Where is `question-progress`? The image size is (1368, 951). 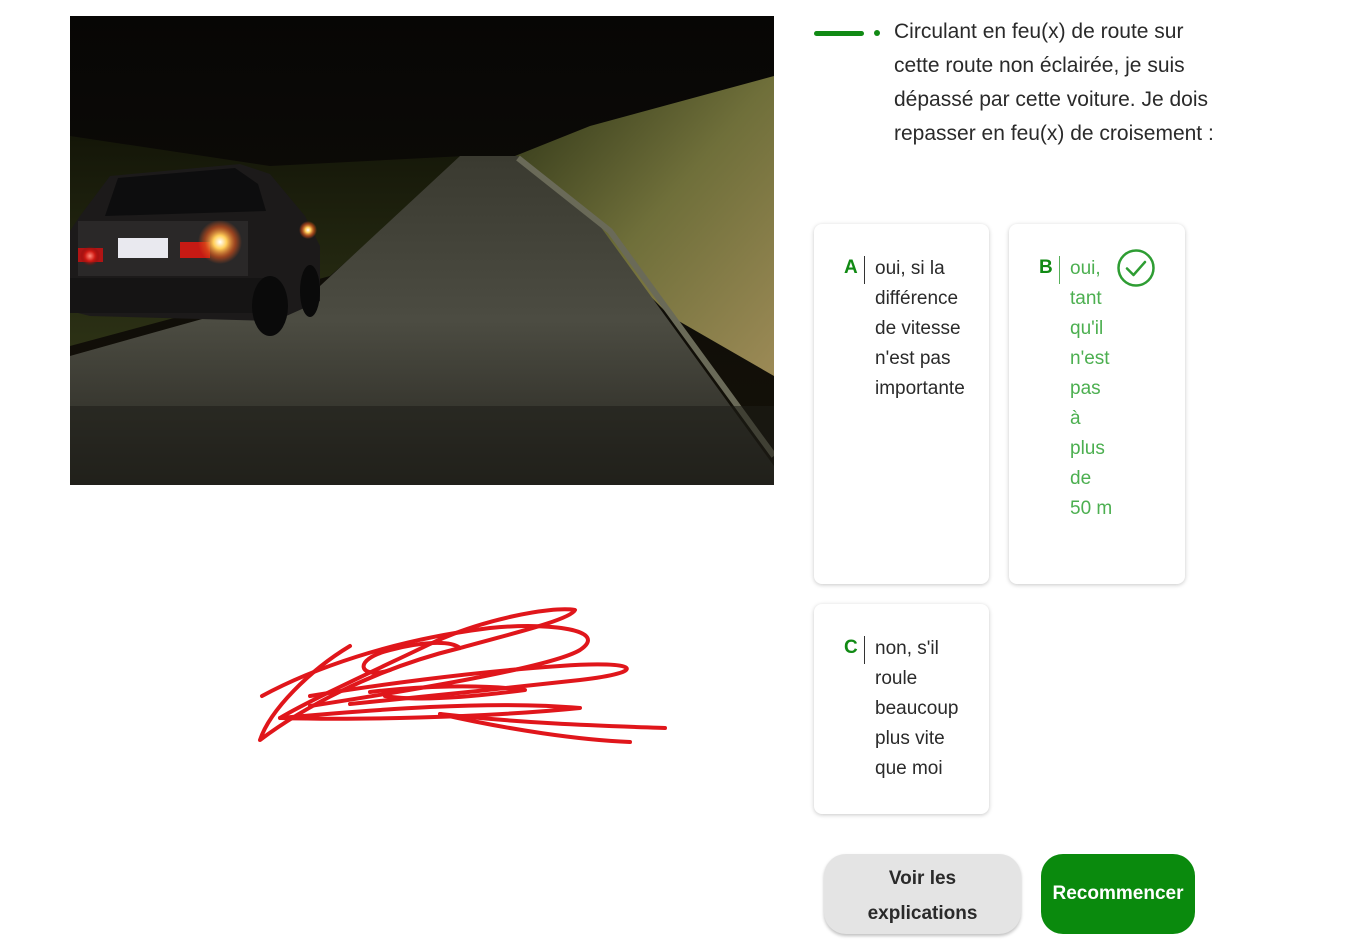
question-progress is located at coordinates (847, 33).